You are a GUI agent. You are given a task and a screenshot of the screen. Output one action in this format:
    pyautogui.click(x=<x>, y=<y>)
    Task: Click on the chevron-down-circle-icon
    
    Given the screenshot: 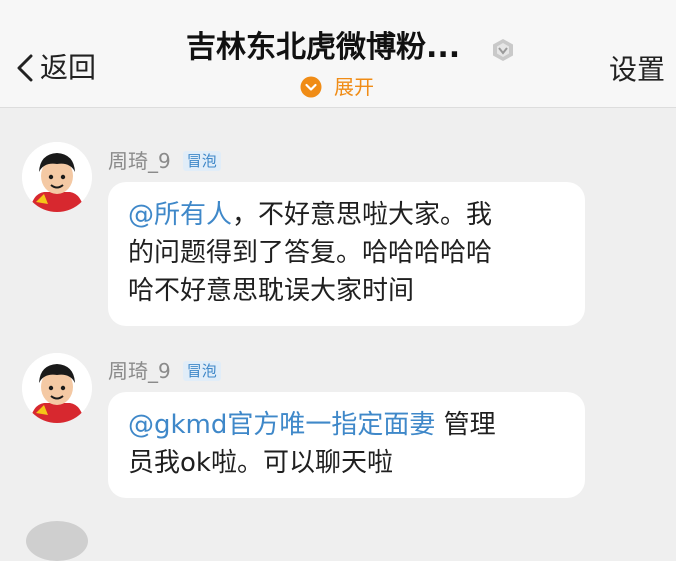 What is the action you would take?
    pyautogui.click(x=311, y=87)
    